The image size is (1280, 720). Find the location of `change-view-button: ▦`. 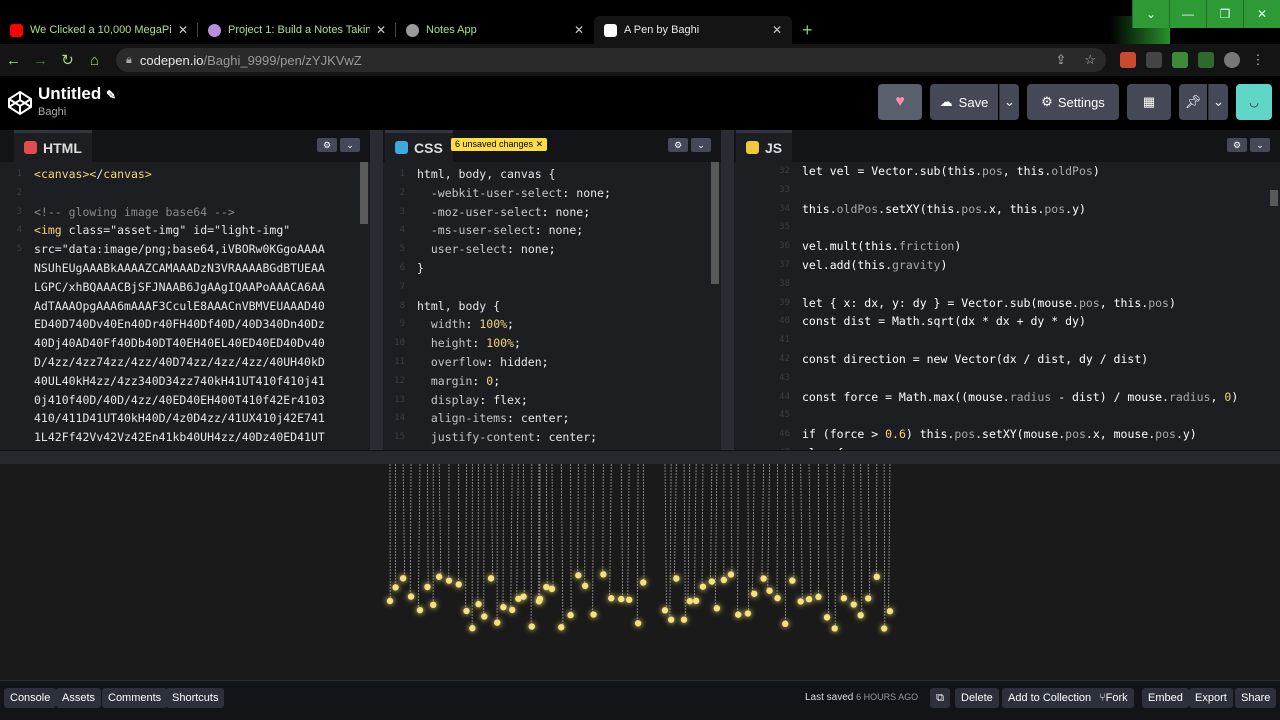

change-view-button: ▦ is located at coordinates (1149, 102).